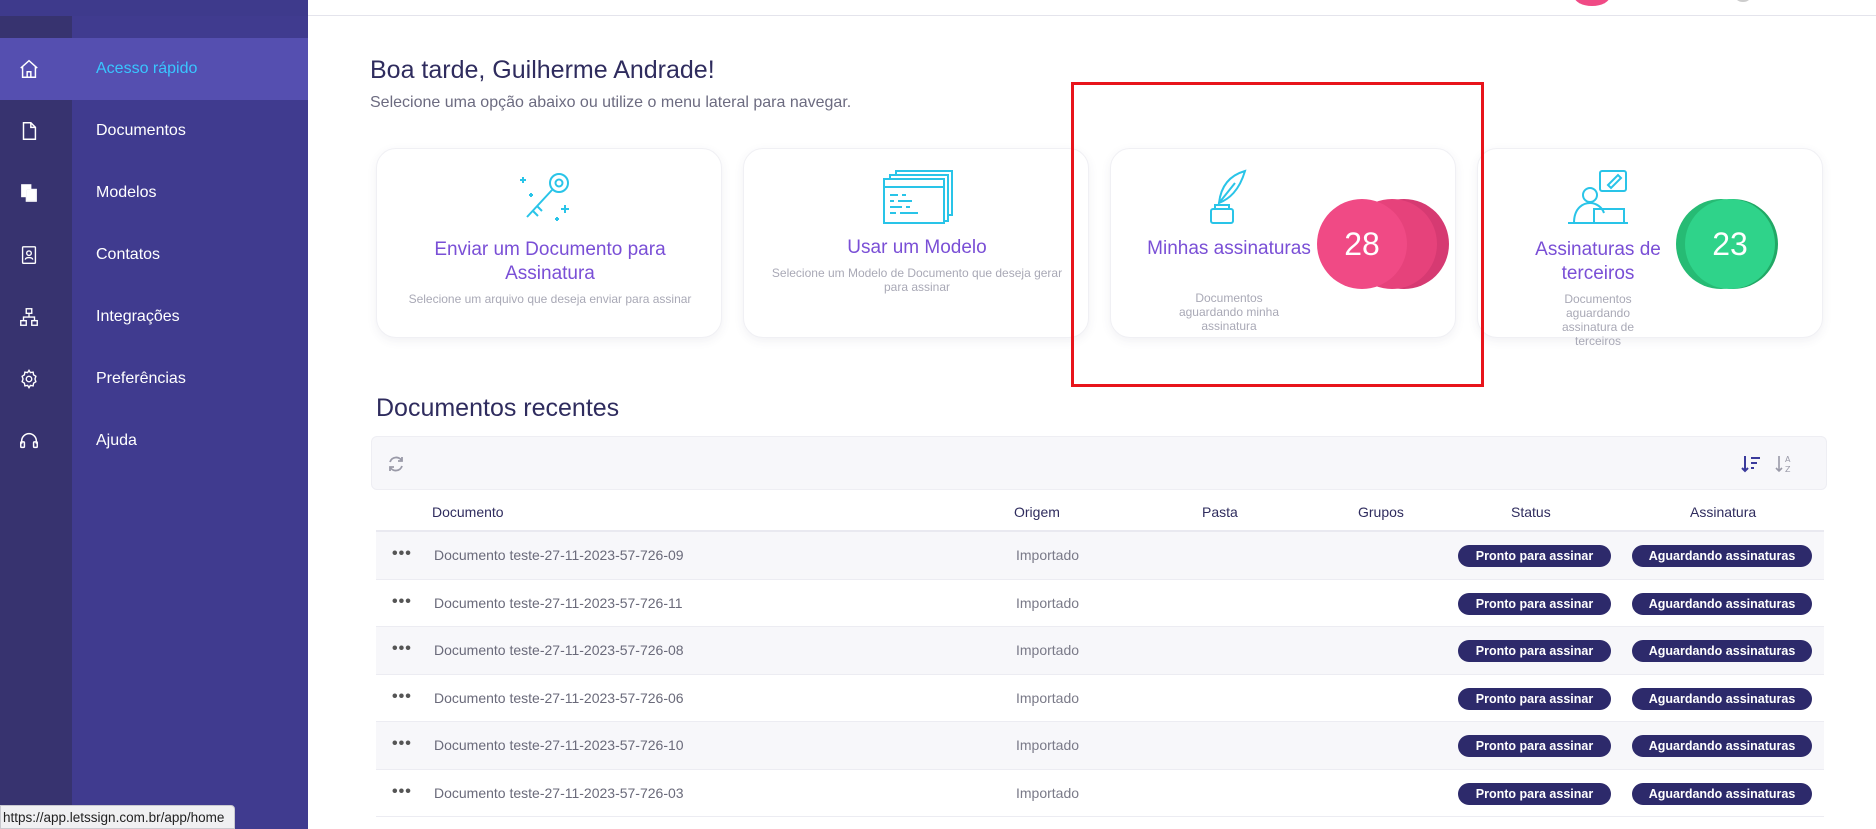 The height and width of the screenshot is (829, 1876). Describe the element at coordinates (558, 603) in the screenshot. I see `document-name: Documento teste-27-11-2023-57-726-11` at that location.